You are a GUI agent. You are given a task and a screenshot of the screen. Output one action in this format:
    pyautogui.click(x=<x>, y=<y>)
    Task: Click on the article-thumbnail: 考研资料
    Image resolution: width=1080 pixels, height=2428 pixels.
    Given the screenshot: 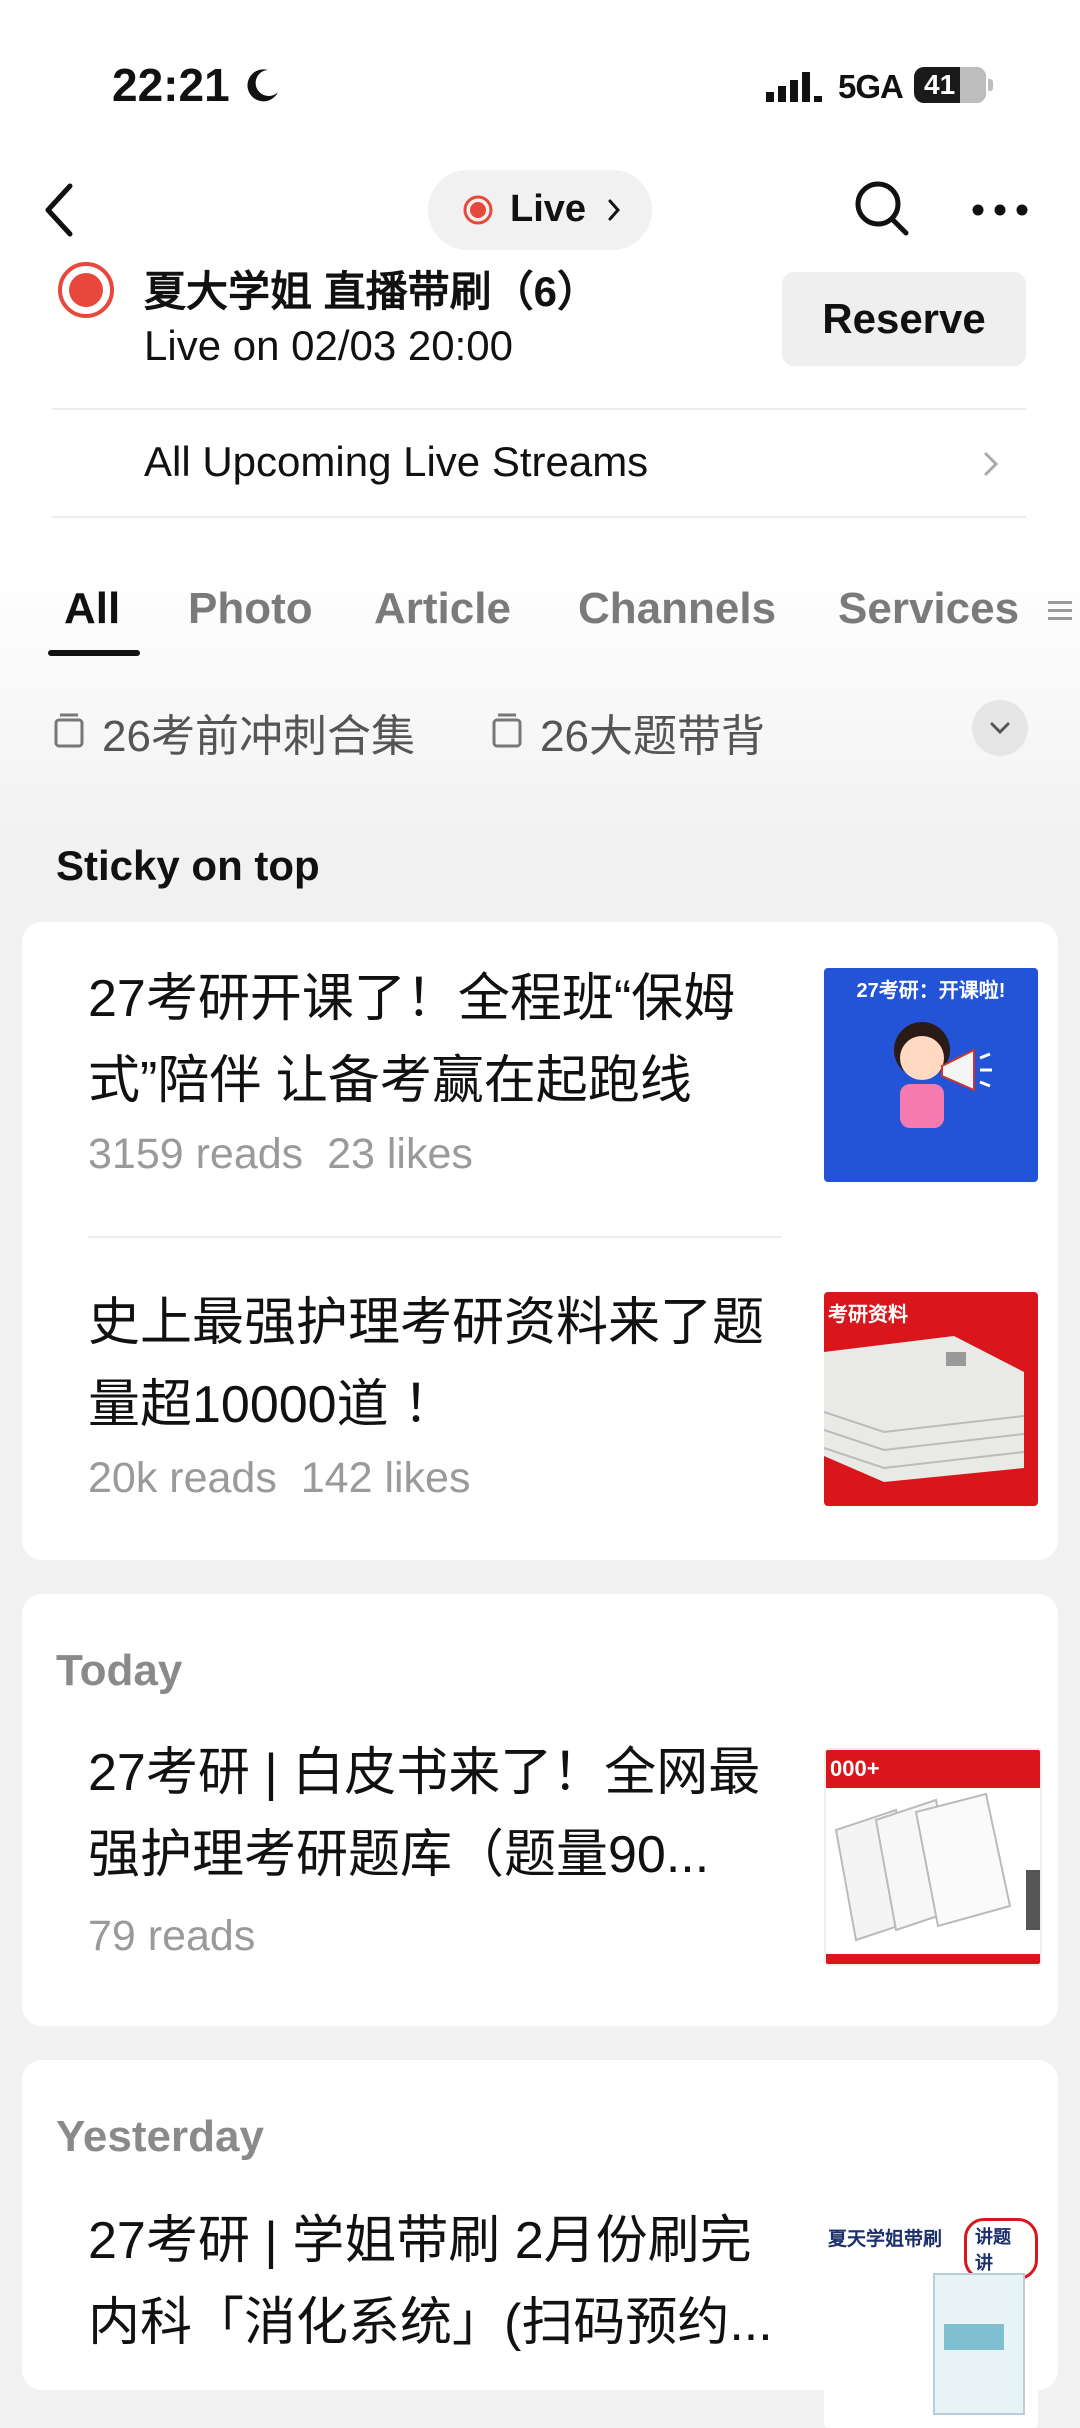 What is the action you would take?
    pyautogui.click(x=931, y=1399)
    